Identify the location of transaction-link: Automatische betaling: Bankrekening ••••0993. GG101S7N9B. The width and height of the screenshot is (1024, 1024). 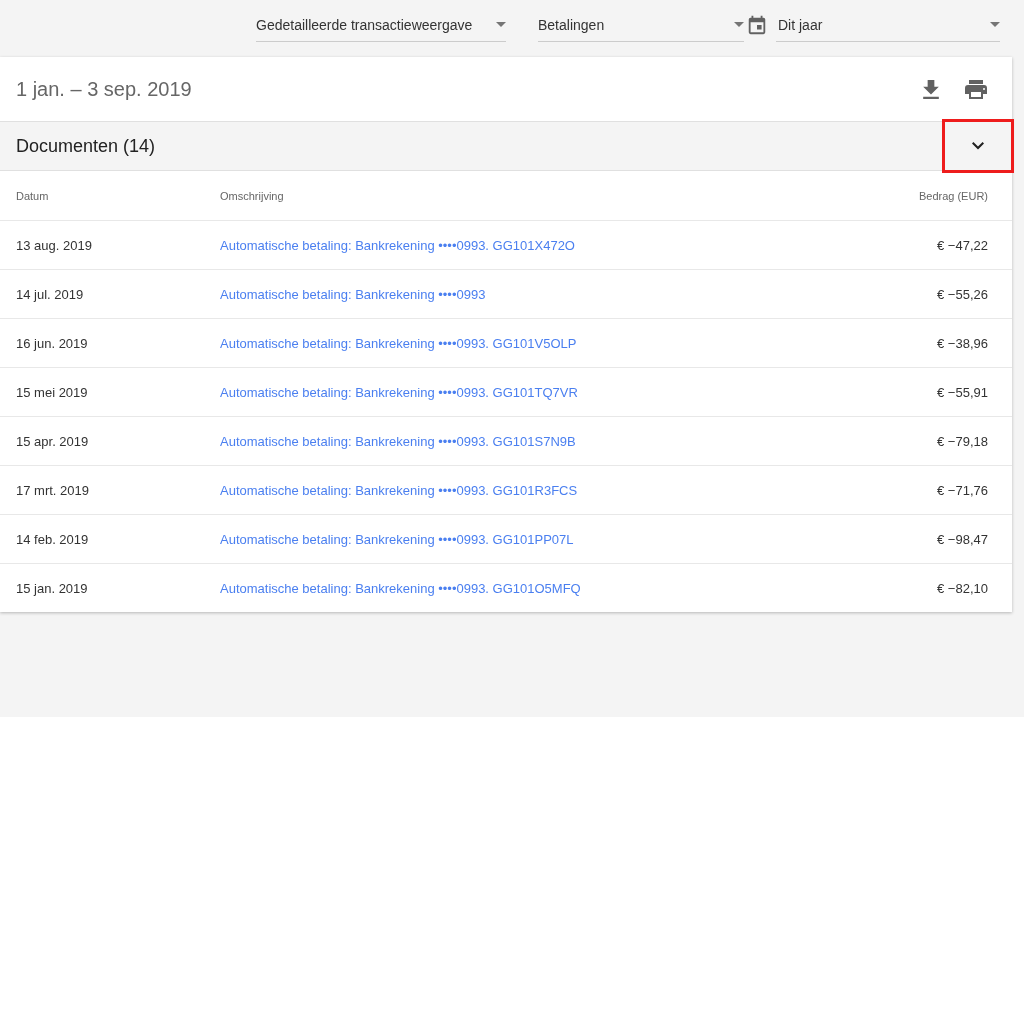
(398, 441).